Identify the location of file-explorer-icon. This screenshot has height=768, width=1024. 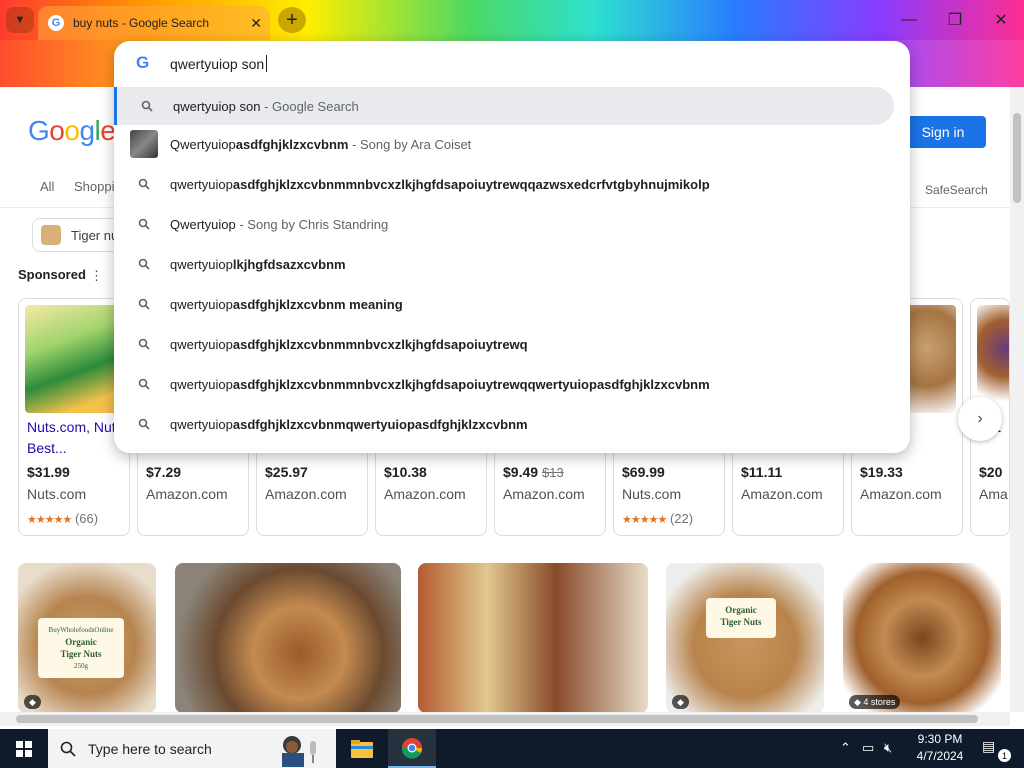
(362, 748).